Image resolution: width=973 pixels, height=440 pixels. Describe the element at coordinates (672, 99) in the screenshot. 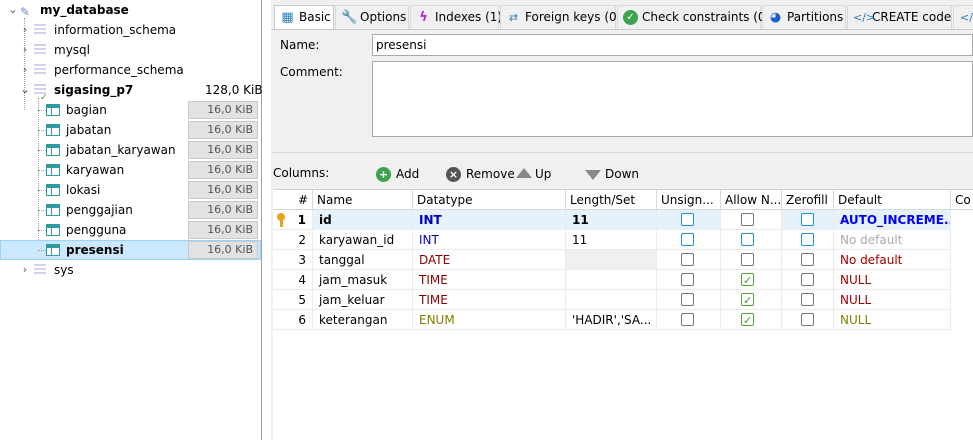

I see `comment-textarea` at that location.